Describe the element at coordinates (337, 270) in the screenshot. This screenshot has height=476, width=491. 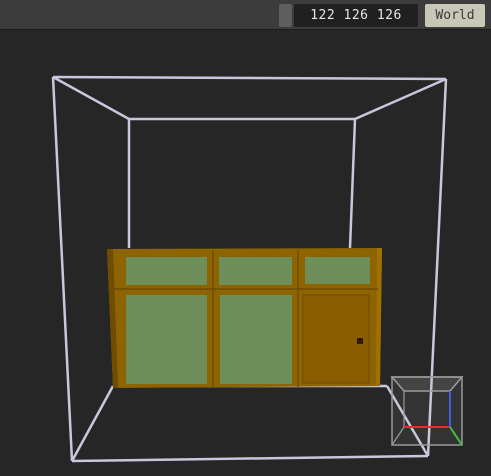
I see `glass-panel-top-right` at that location.